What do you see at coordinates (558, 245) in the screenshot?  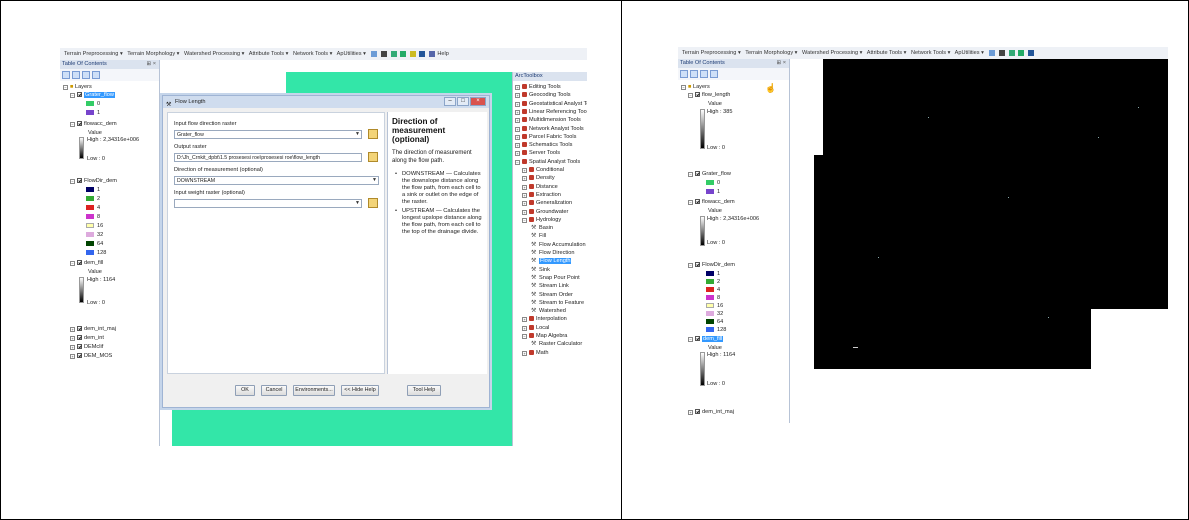 I see `tool-item: ⚒ Flow Accumulation` at bounding box center [558, 245].